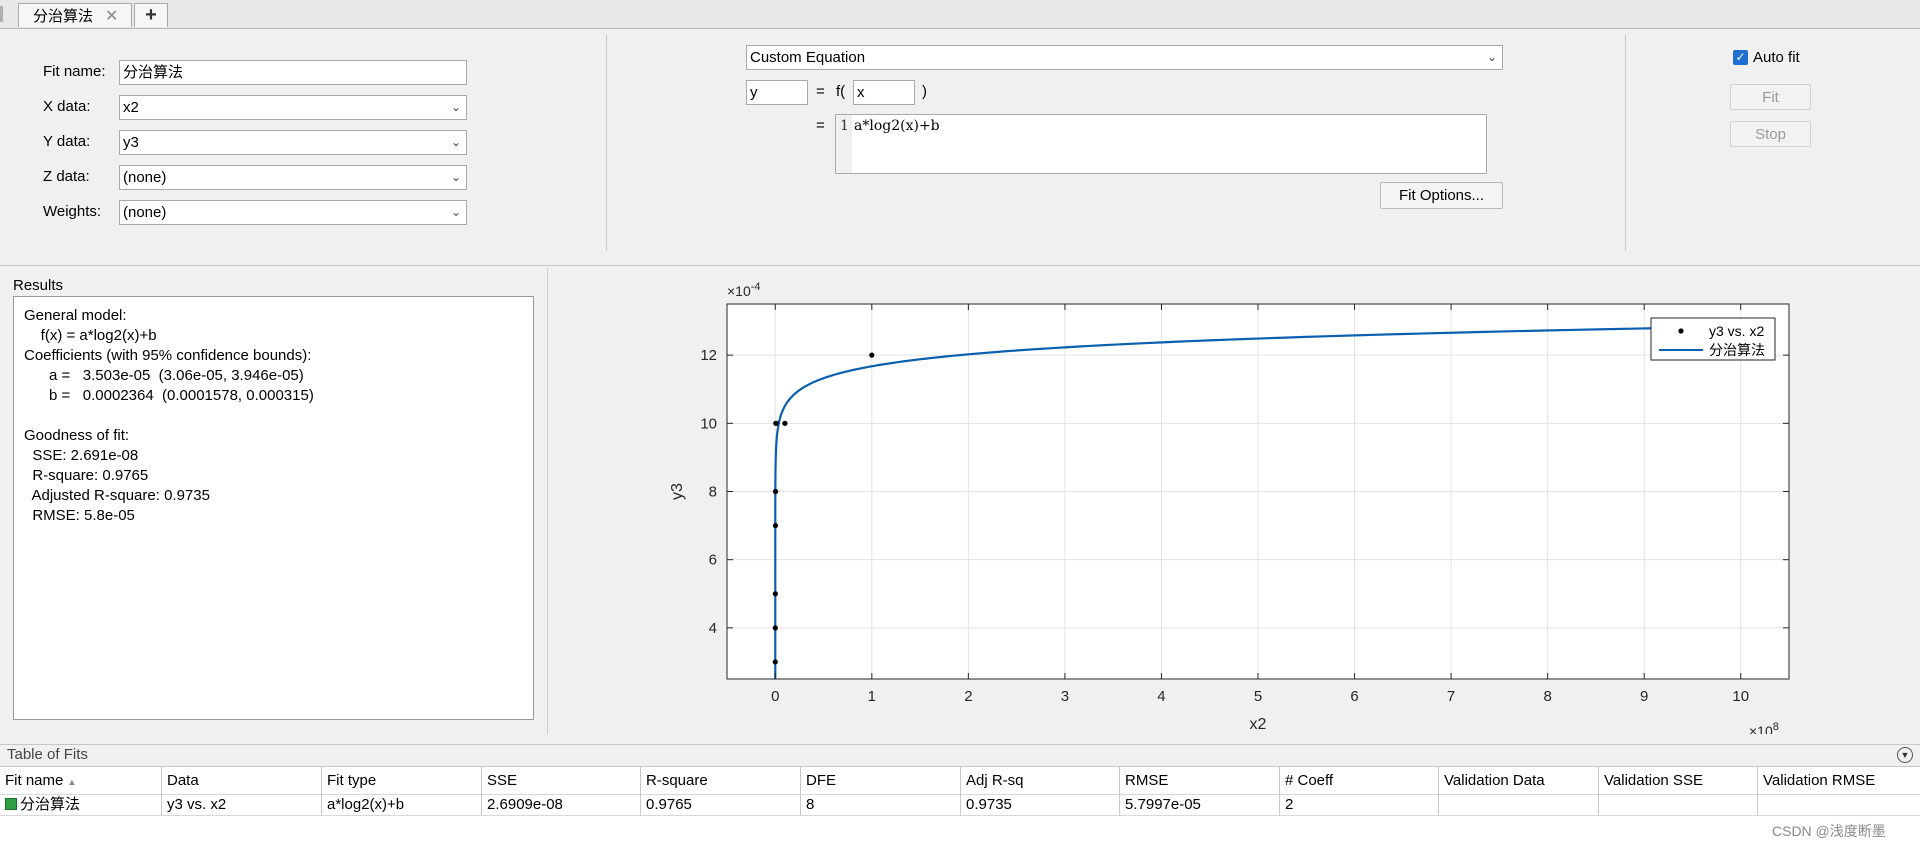  Describe the element at coordinates (1258, 696) in the screenshot. I see `x-tick-label: 5` at that location.